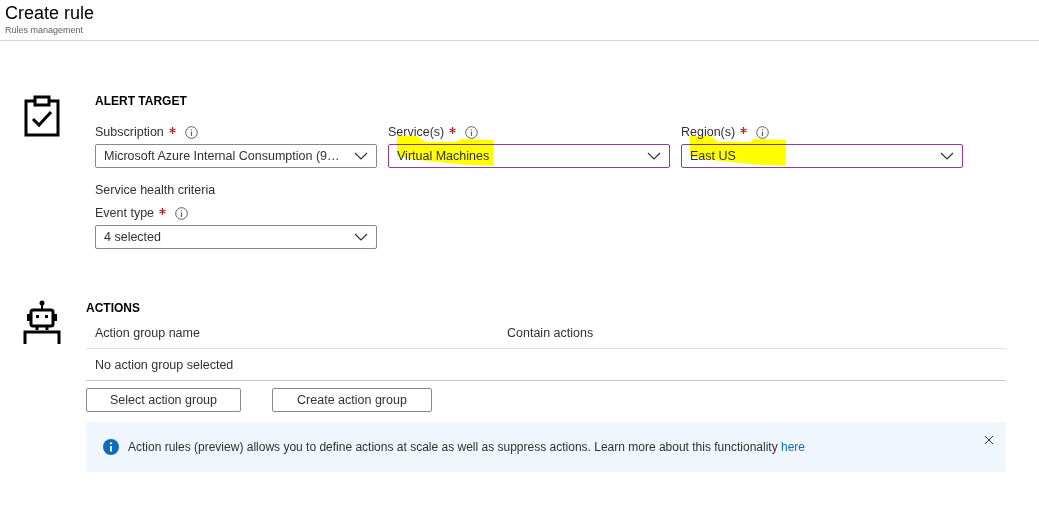  What do you see at coordinates (156, 190) in the screenshot?
I see `subsection-heading: Service health criteria` at bounding box center [156, 190].